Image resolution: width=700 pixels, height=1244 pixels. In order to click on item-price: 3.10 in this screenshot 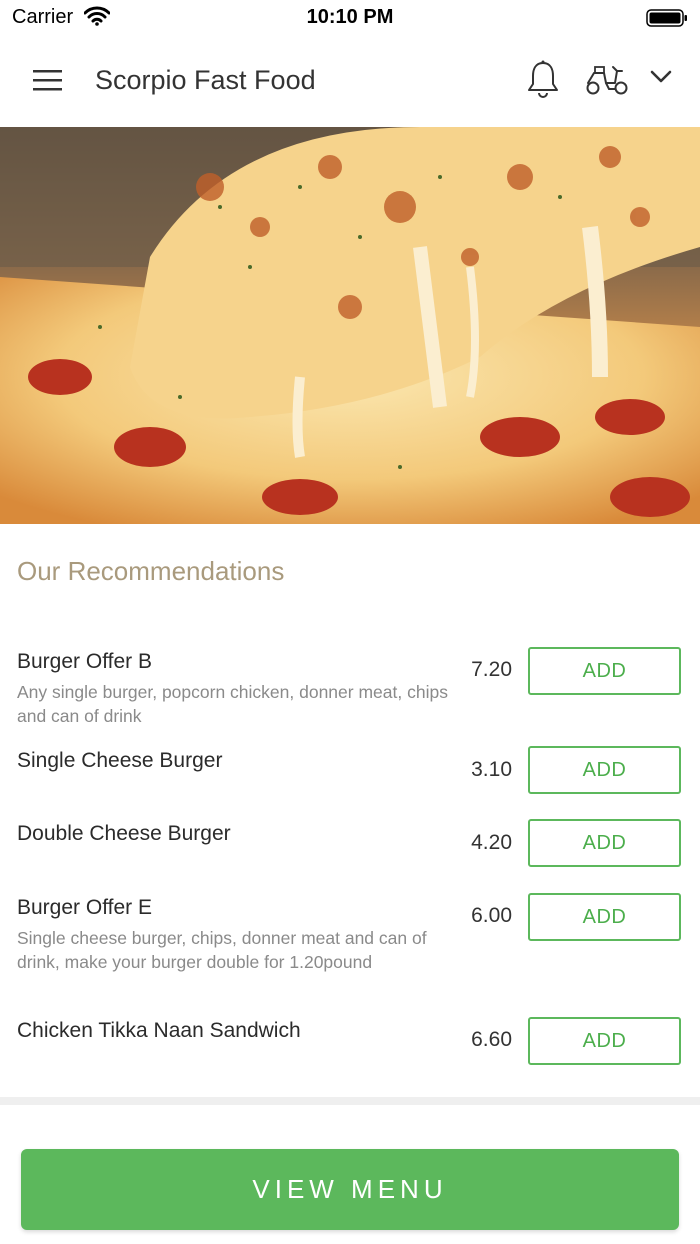, I will do `click(491, 769)`.